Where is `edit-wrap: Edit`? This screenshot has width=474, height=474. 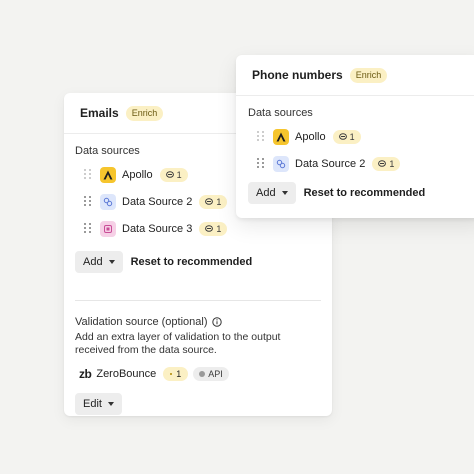
edit-wrap: Edit is located at coordinates (198, 398).